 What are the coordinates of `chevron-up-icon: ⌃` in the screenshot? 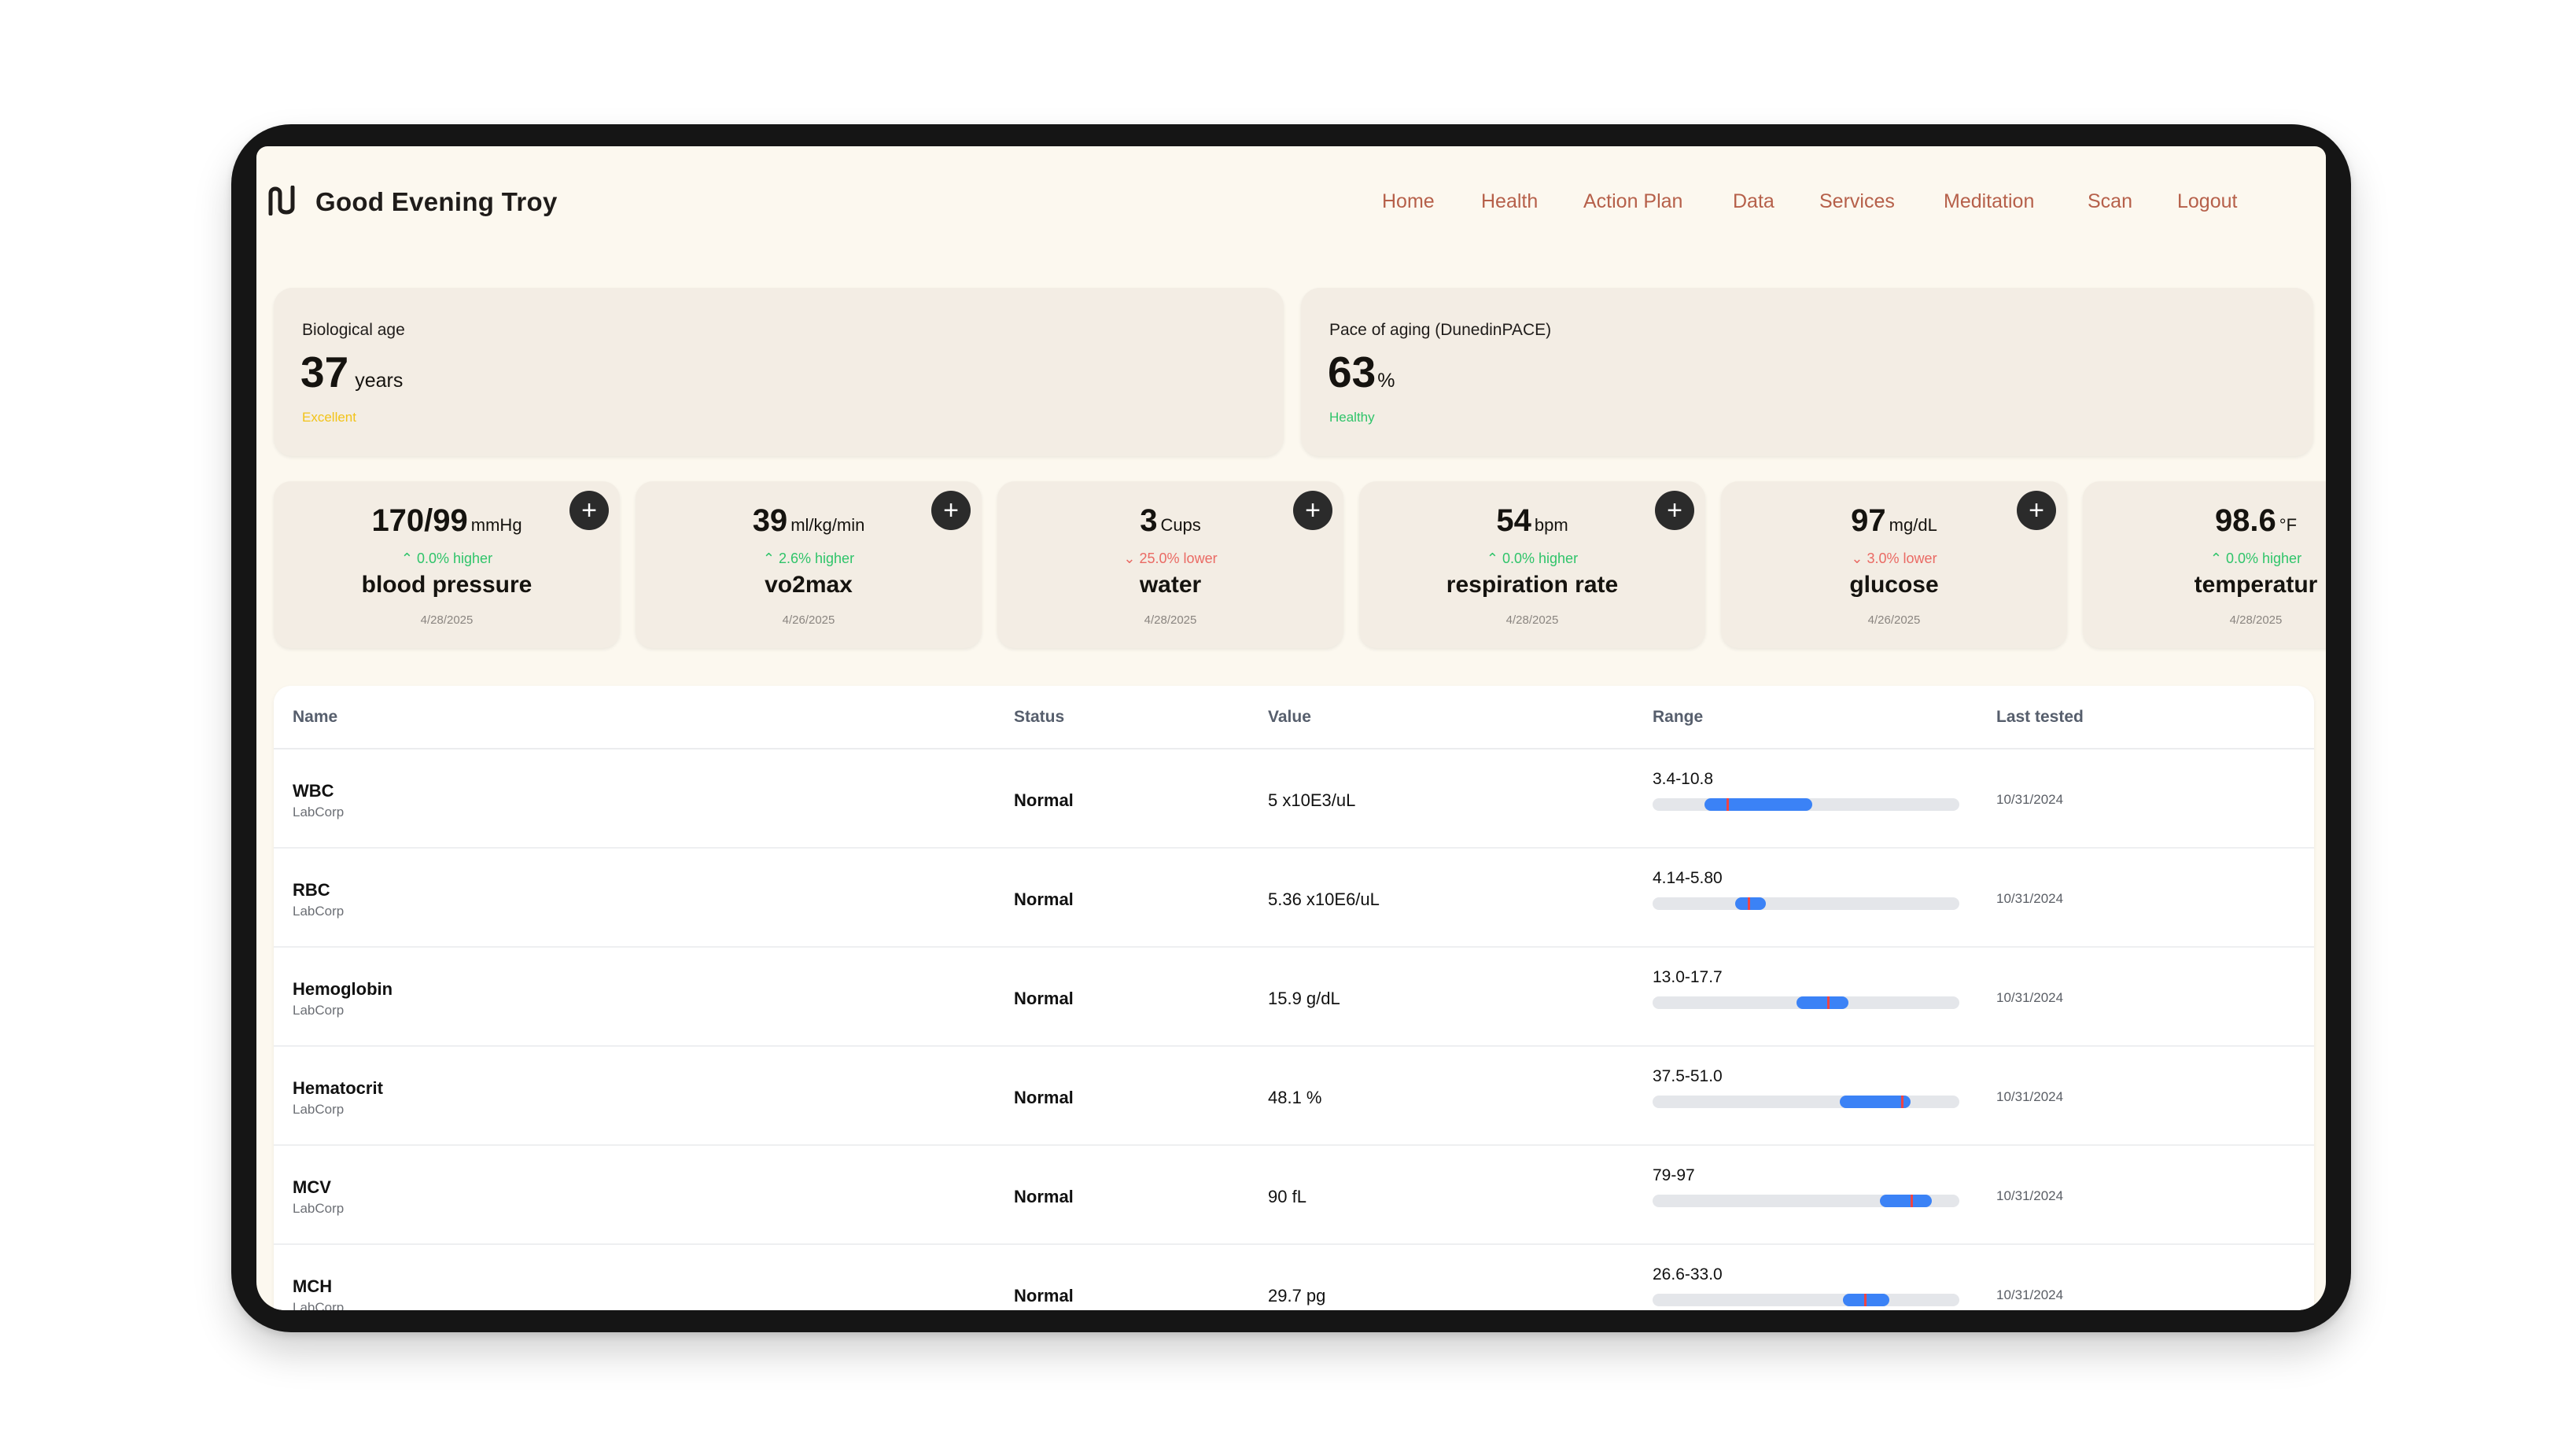 It's located at (1494, 558).